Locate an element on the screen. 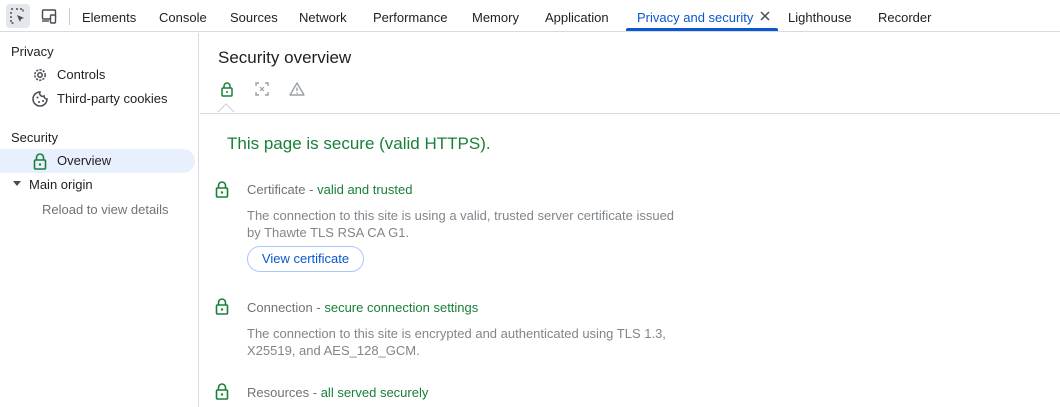 The height and width of the screenshot is (407, 1060). inspect-element-icon is located at coordinates (17, 16).